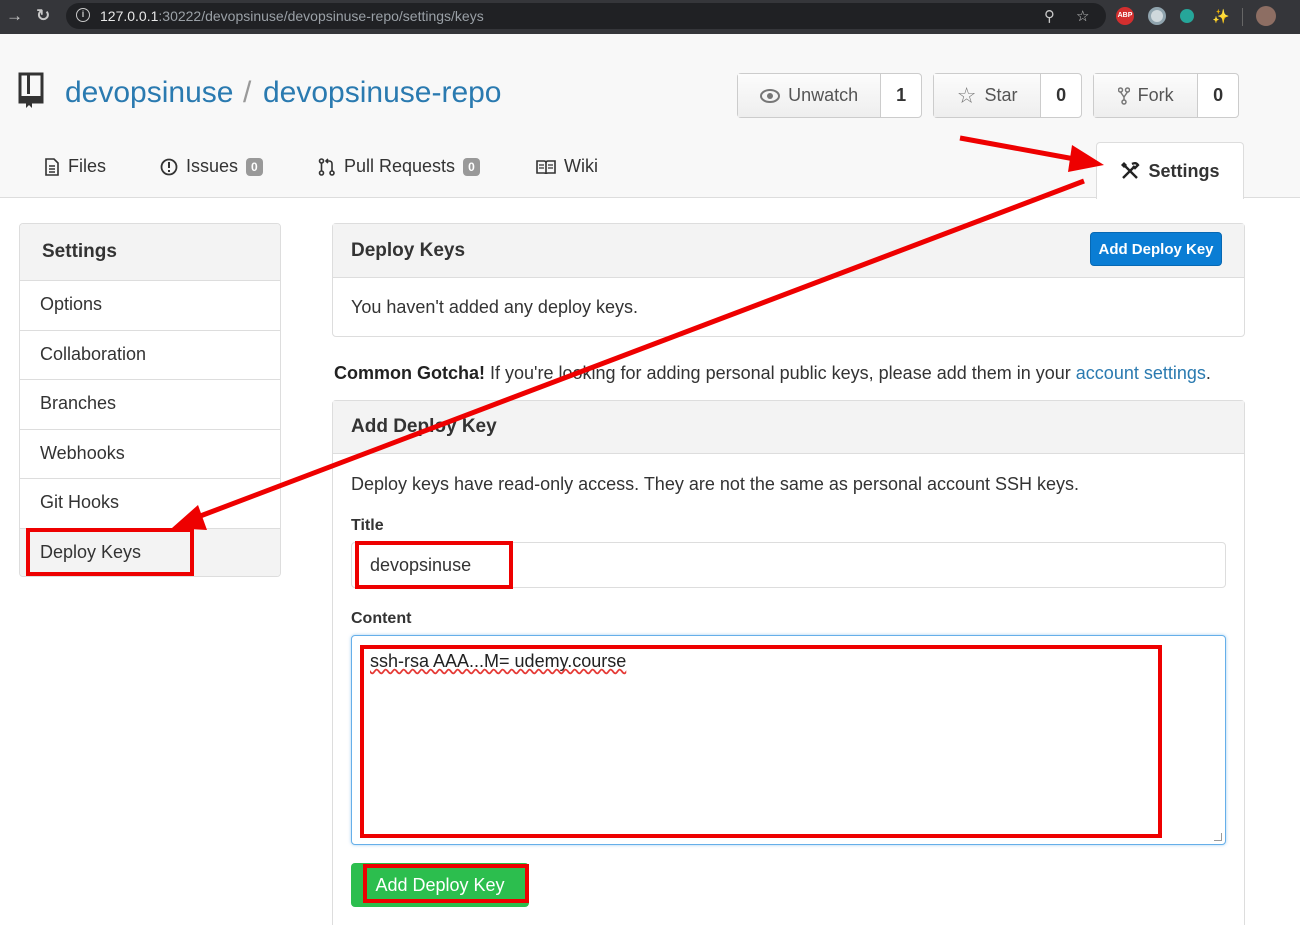  What do you see at coordinates (446, 883) in the screenshot?
I see `annotation-box-submit` at bounding box center [446, 883].